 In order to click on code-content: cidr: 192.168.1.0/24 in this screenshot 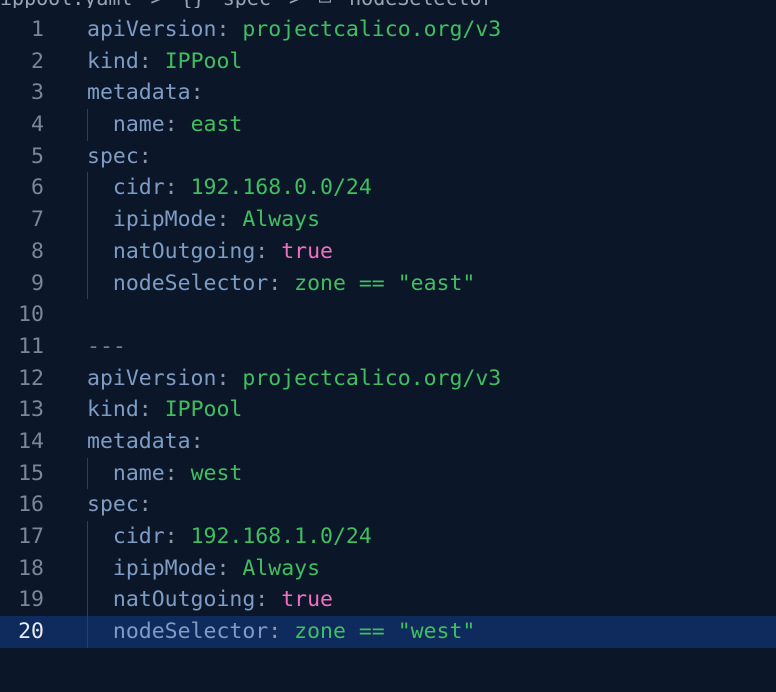, I will do `click(229, 537)`.